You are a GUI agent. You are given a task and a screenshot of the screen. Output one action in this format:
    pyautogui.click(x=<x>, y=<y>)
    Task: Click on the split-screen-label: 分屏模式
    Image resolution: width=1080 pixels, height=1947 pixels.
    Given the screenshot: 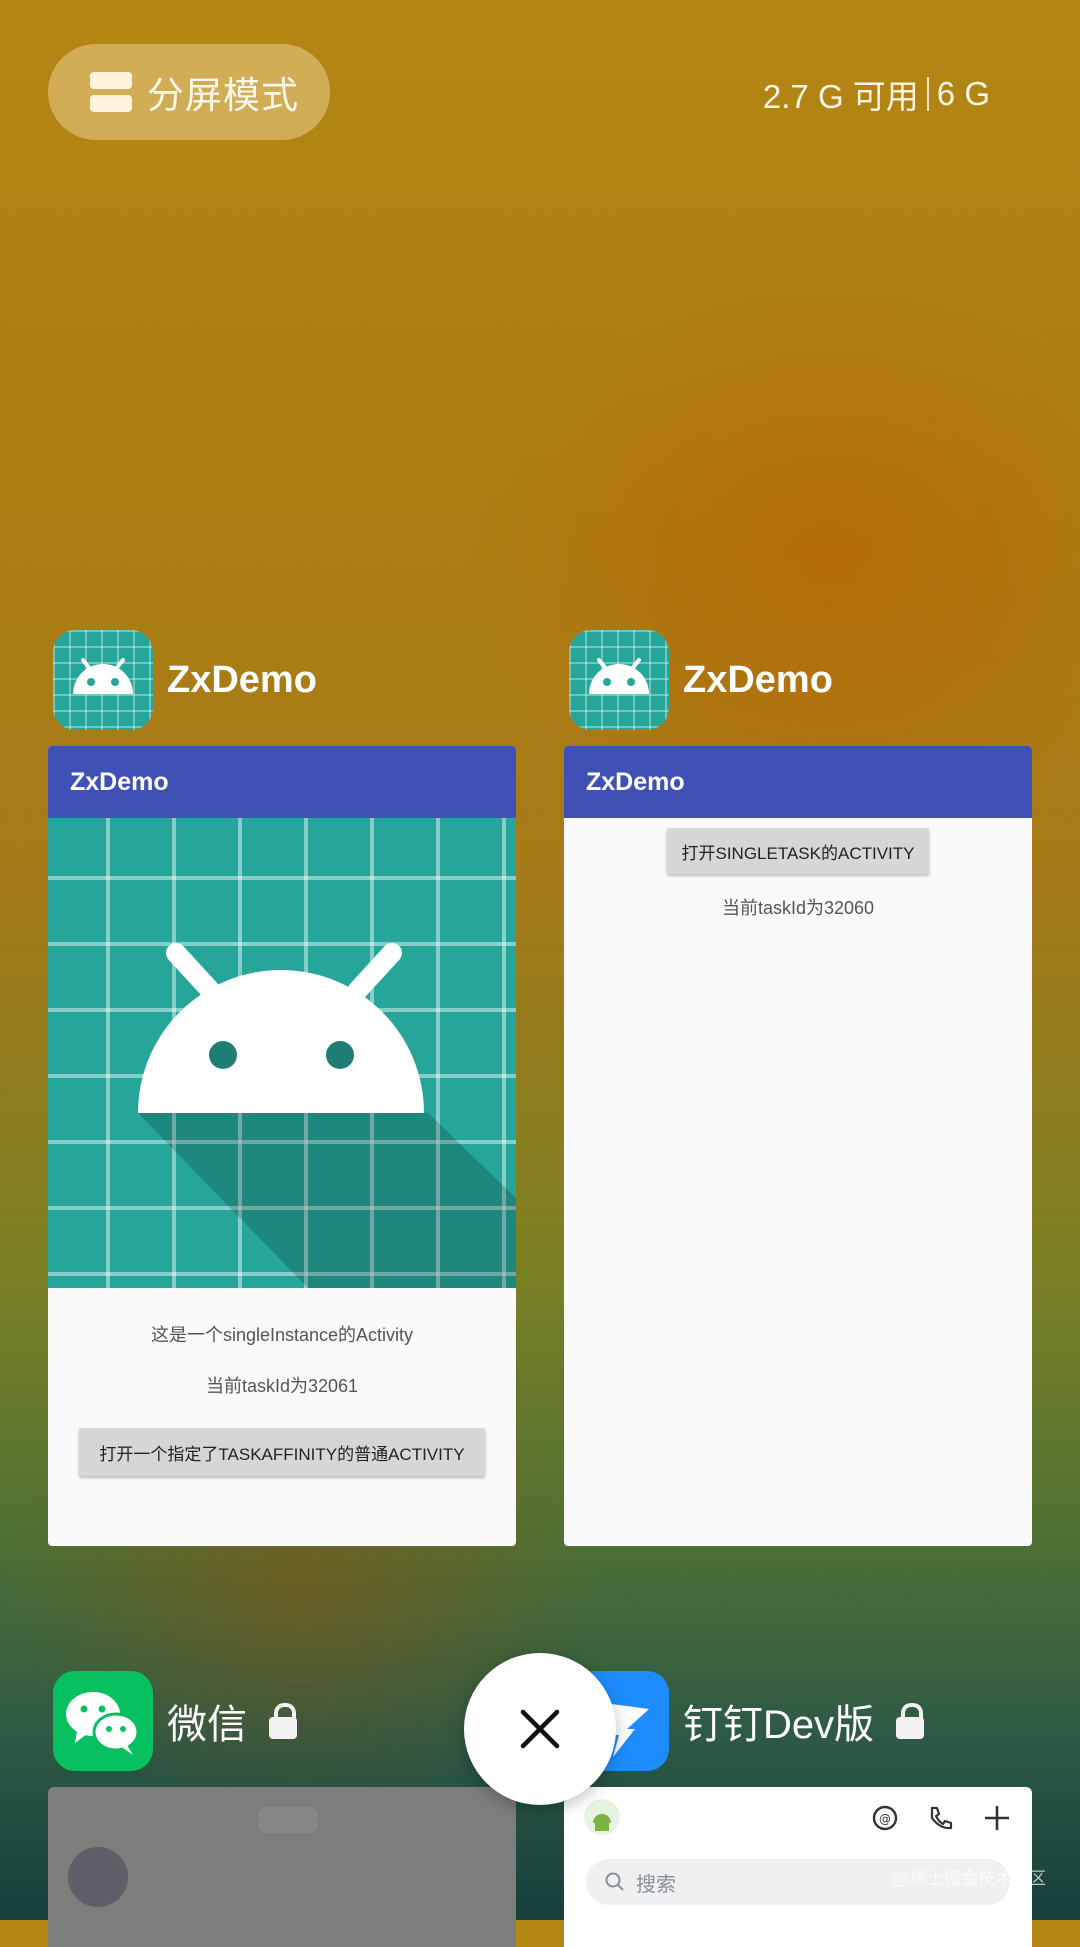 What is the action you would take?
    pyautogui.click(x=223, y=95)
    